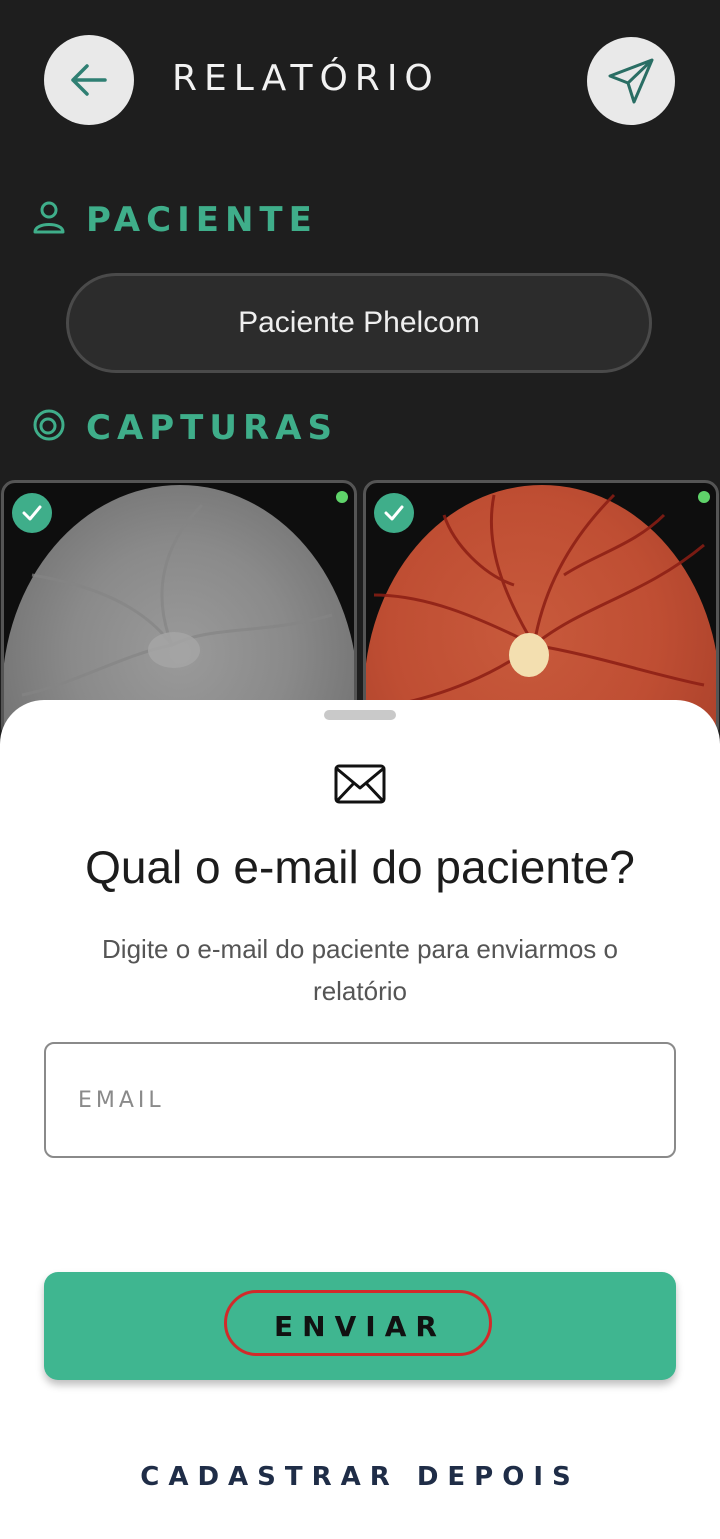 Image resolution: width=720 pixels, height=1539 pixels. Describe the element at coordinates (49, 425) in the screenshot. I see `eye-target-icon` at that location.